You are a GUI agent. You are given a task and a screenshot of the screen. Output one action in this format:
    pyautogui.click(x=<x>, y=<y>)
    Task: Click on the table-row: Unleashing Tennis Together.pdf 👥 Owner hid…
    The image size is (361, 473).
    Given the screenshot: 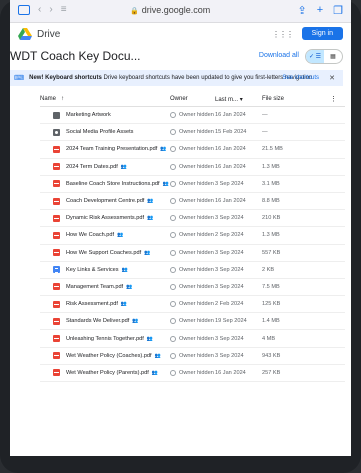 What is the action you would take?
    pyautogui.click(x=192, y=339)
    